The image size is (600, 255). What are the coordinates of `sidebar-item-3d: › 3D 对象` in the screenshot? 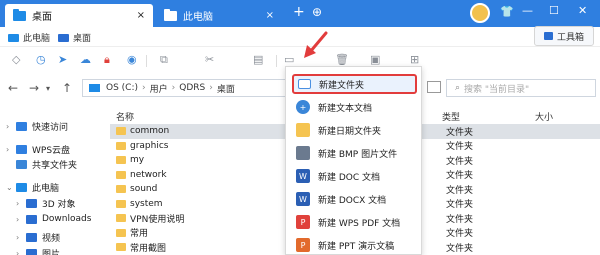 It's located at (46, 203).